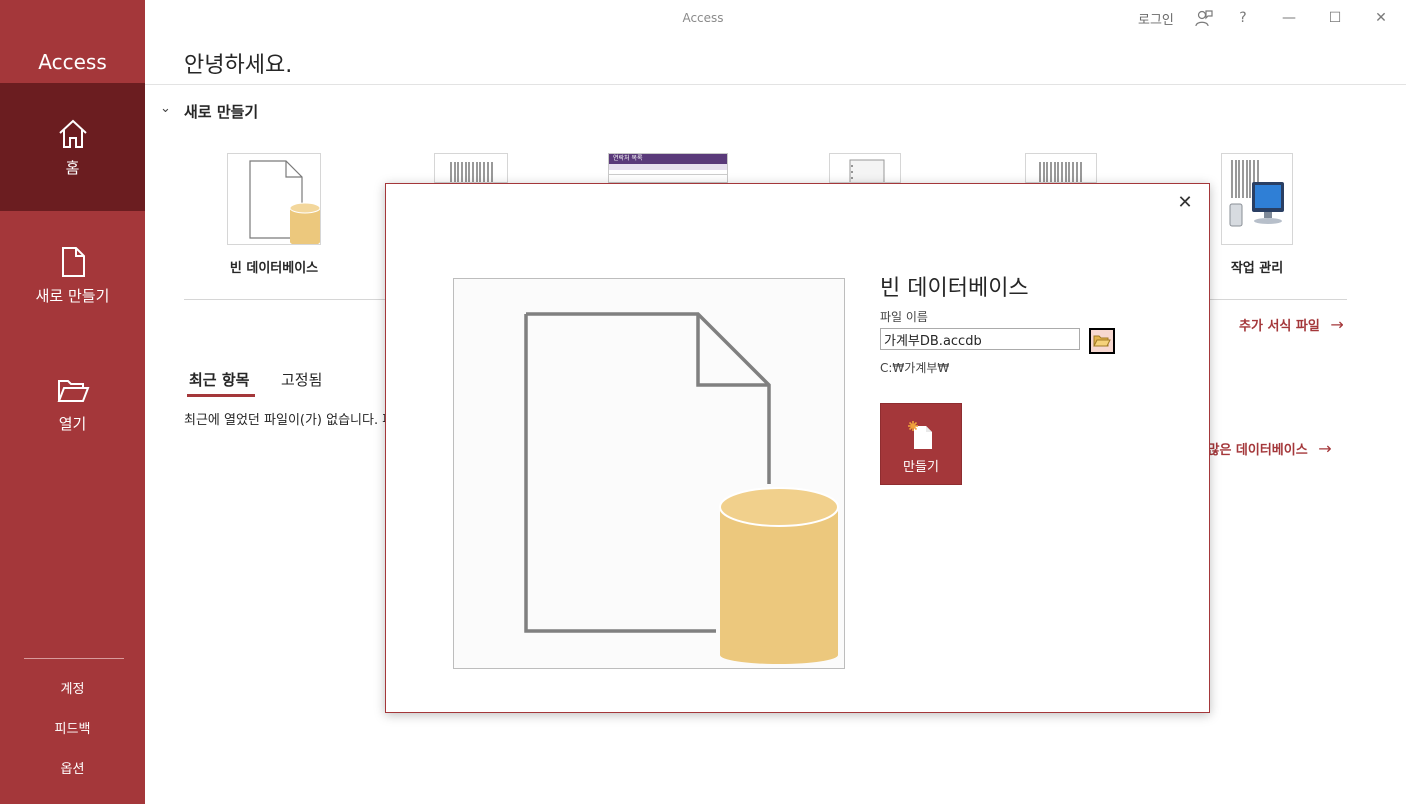 This screenshot has height=804, width=1406. Describe the element at coordinates (1156, 18) in the screenshot. I see `signin-link: 로그인` at that location.